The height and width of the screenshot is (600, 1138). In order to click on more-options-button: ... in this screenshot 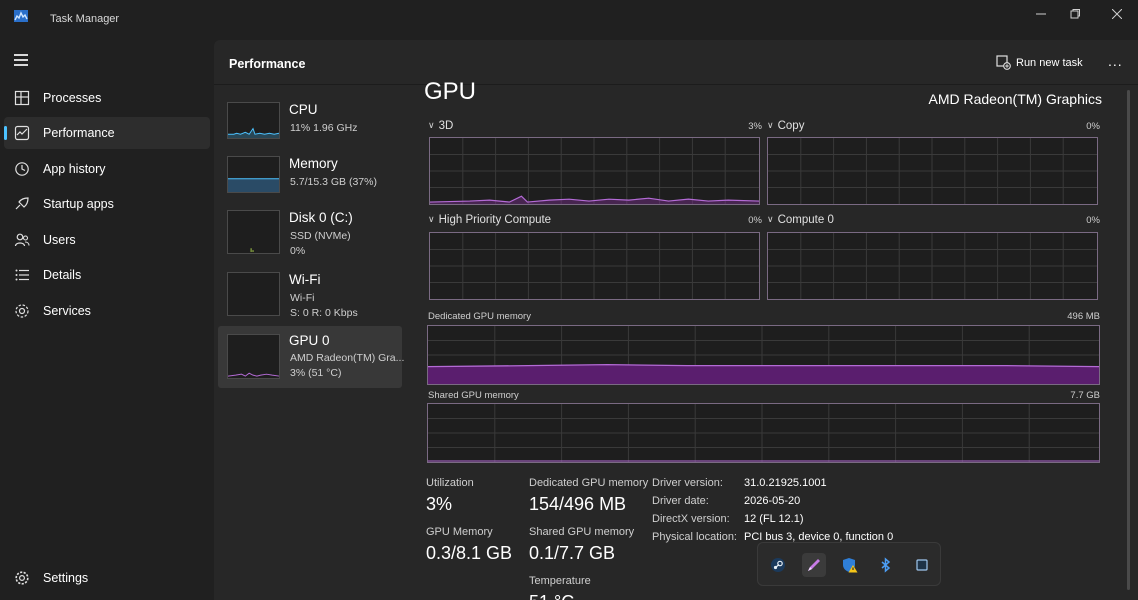, I will do `click(1115, 61)`.